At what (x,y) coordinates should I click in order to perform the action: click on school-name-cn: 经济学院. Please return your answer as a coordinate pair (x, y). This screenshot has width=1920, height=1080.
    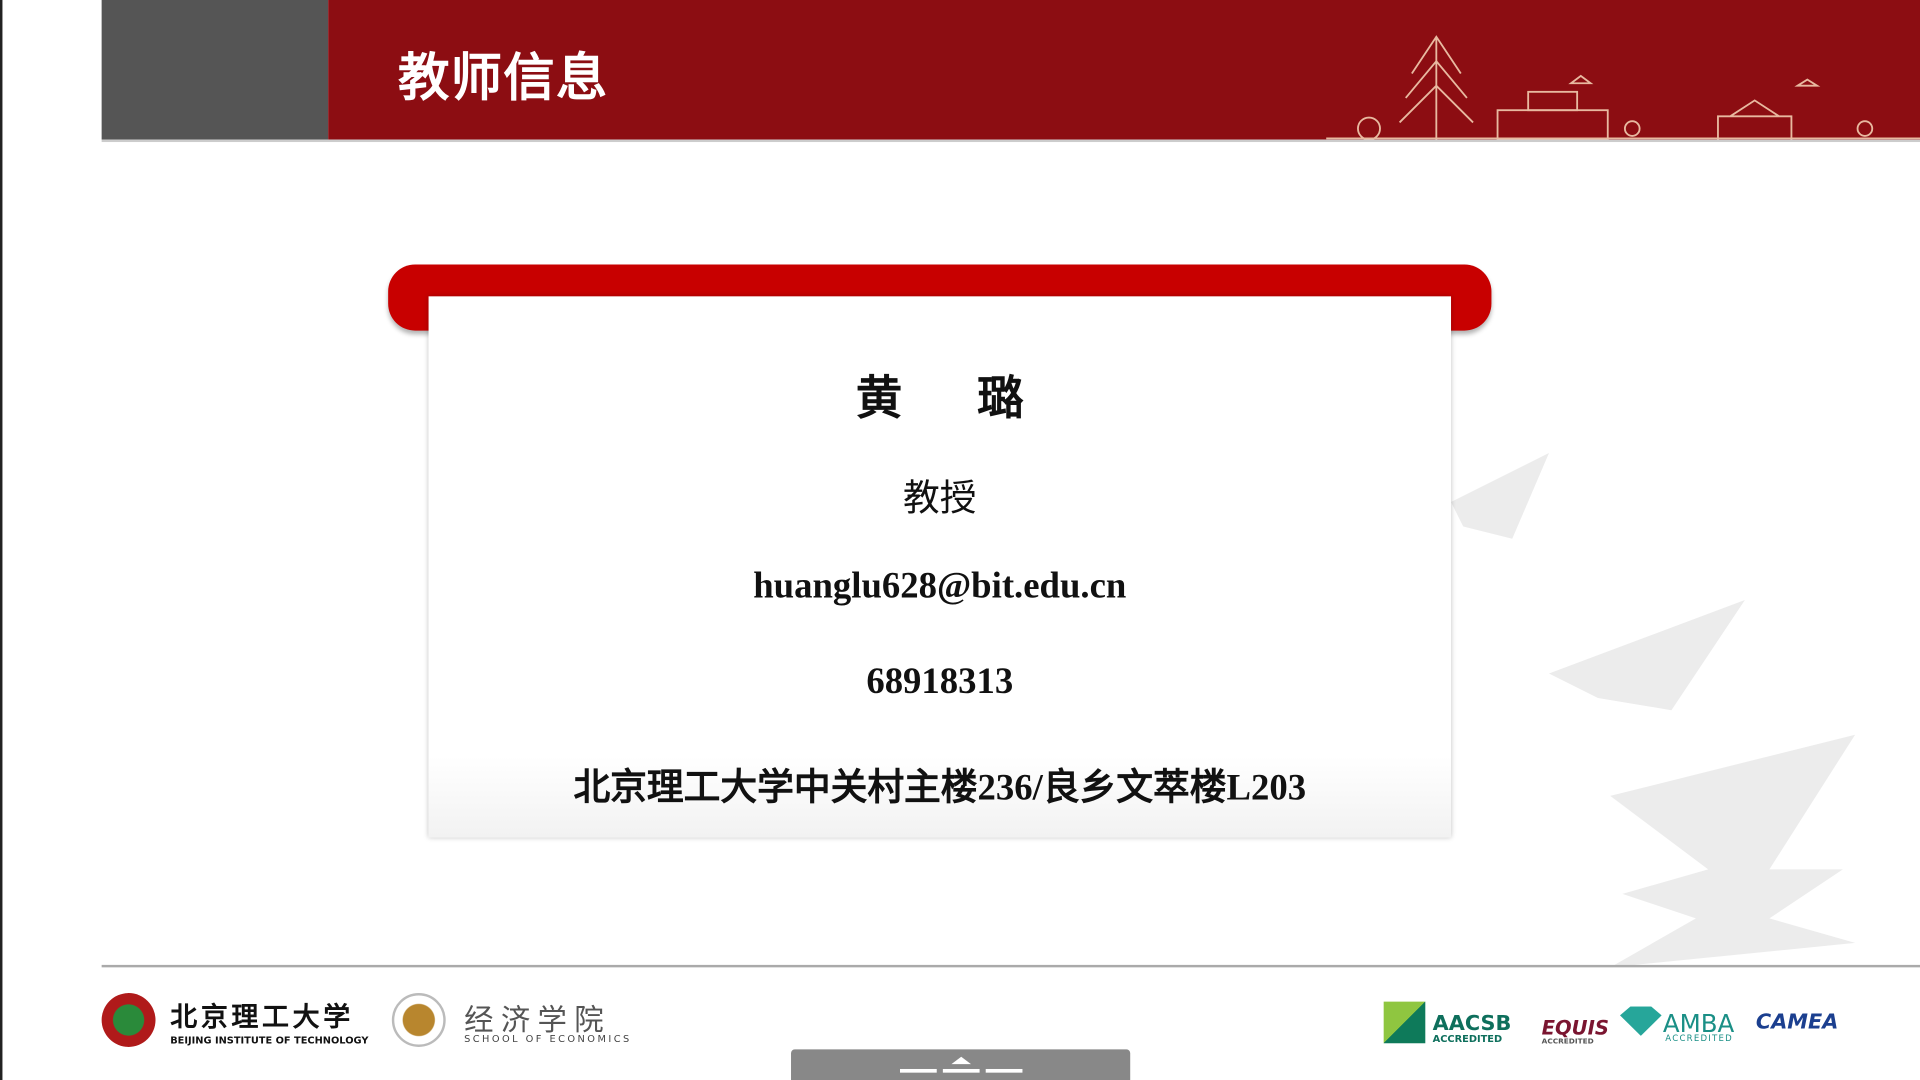
    Looking at the image, I should click on (538, 1020).